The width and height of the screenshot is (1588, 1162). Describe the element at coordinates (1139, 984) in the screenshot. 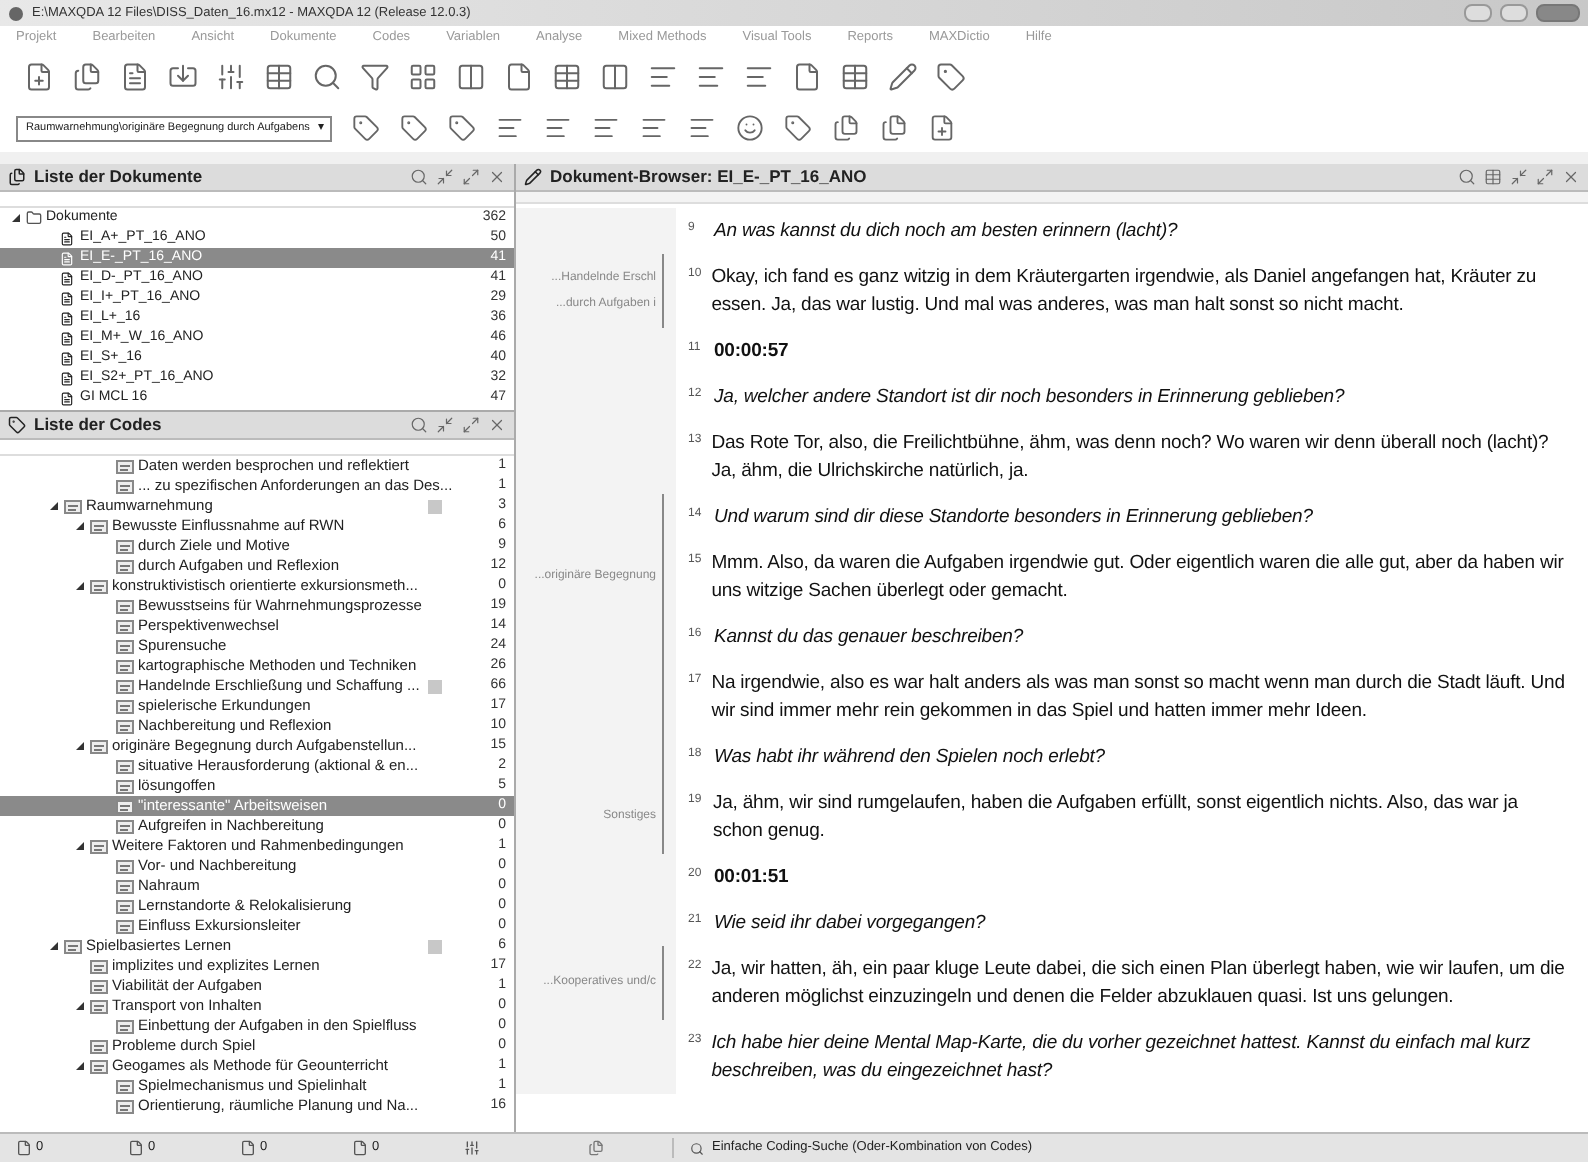

I see `paragraph-text: Ja, wir hatten, äh, ein paar kluge Leute dabei, die sich einen Plan überlegt haben, wie wir laufen, um die anderen möglichst einzuzingeln und denen die Felder abzuklauen quasi. Ist uns gelungen.` at that location.